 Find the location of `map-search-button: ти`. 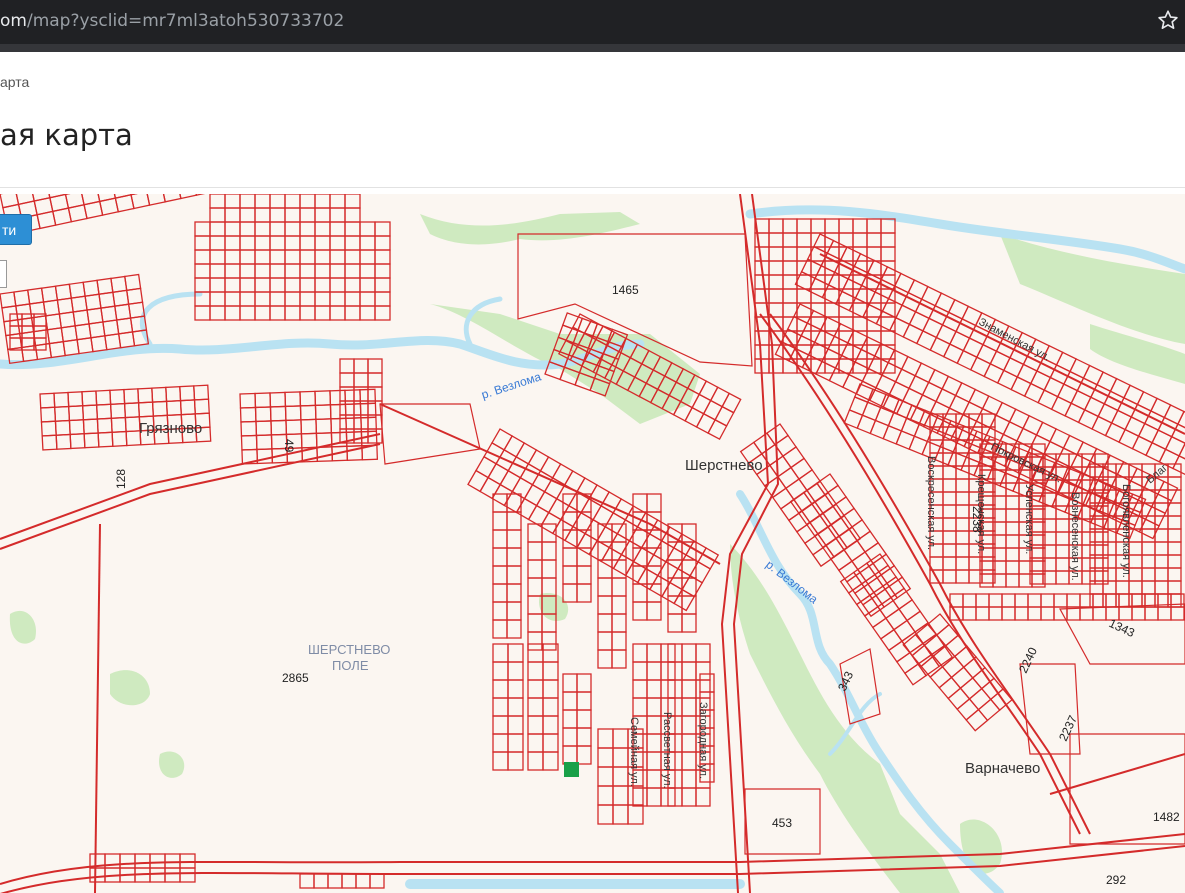

map-search-button: ти is located at coordinates (16, 229).